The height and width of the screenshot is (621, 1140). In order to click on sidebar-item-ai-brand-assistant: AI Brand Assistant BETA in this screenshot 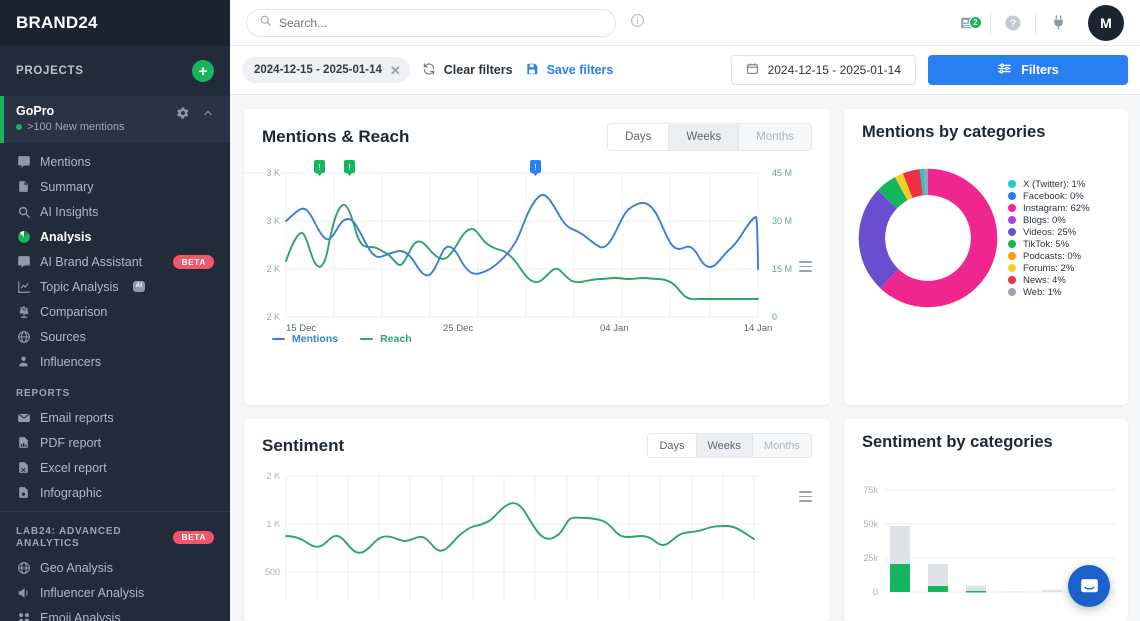, I will do `click(115, 261)`.